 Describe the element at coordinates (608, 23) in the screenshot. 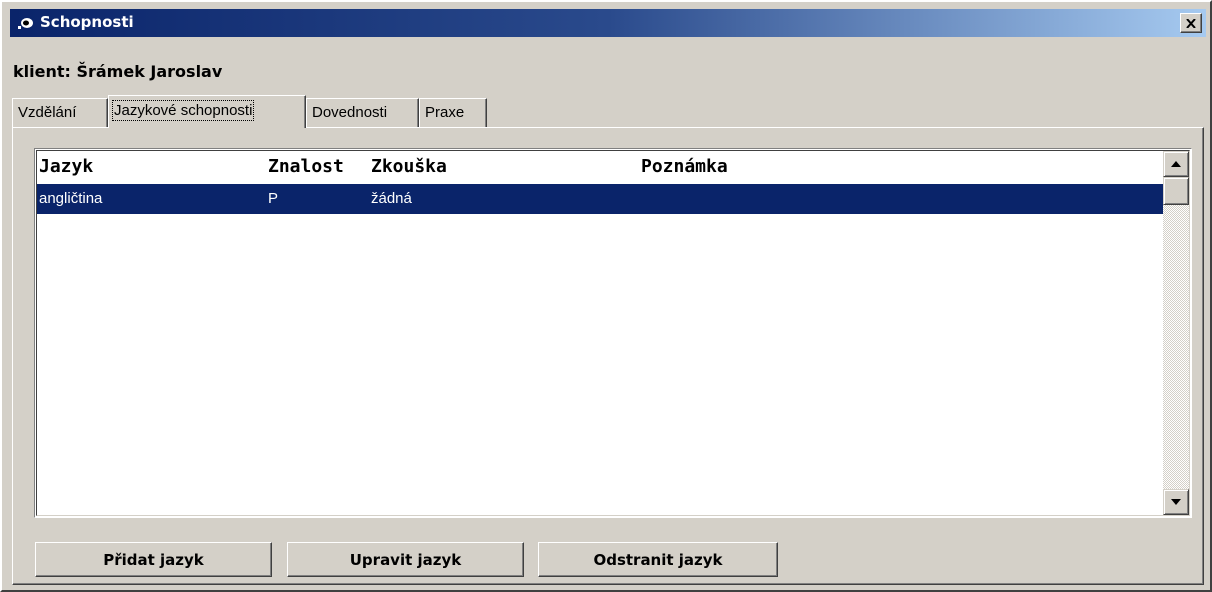

I see `title-bar: Schopnosti` at that location.